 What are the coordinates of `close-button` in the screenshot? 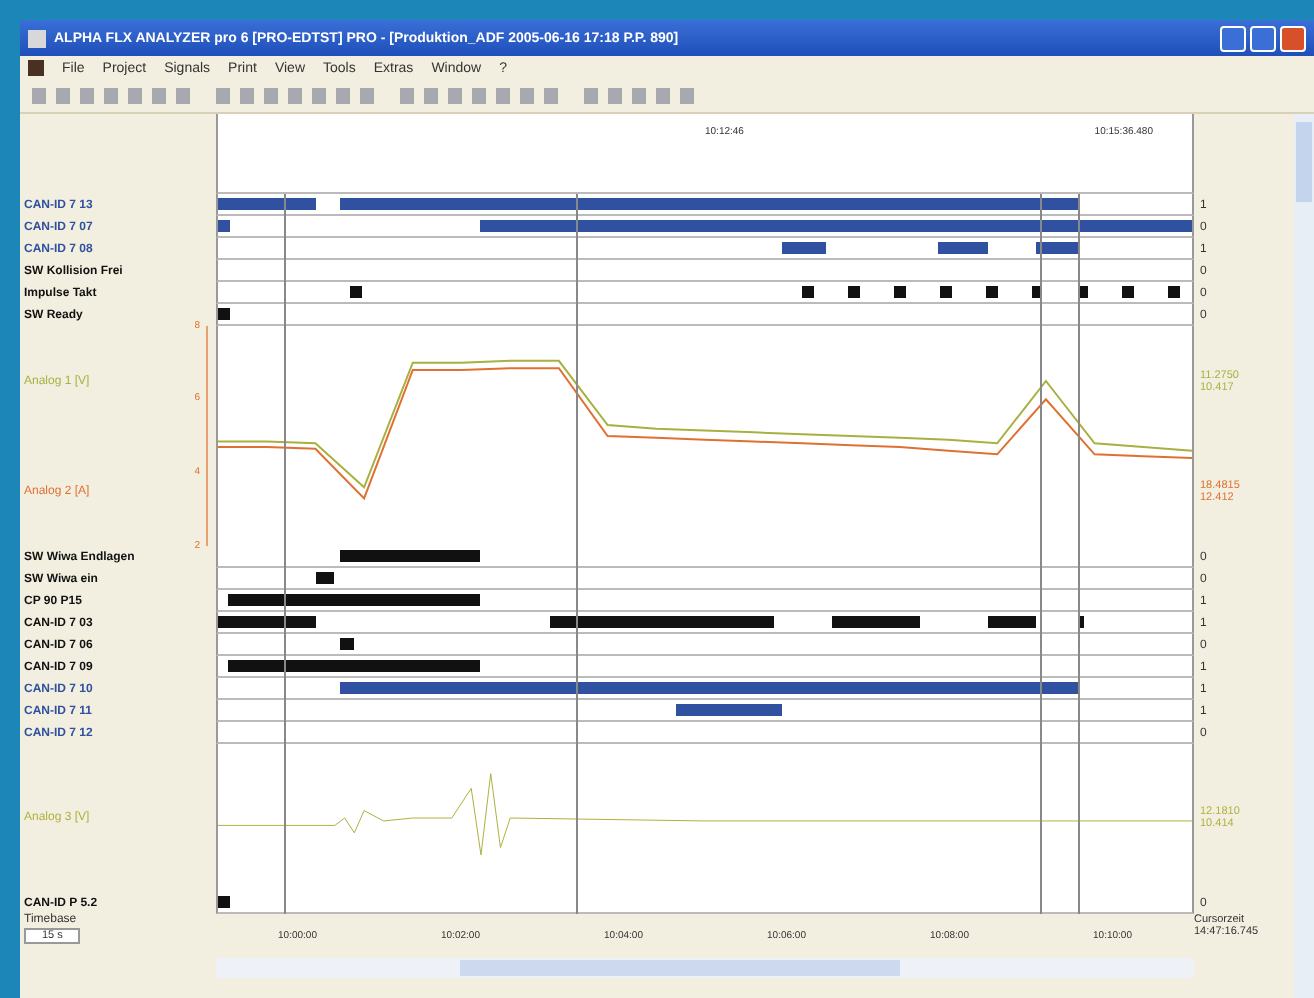 It's located at (1293, 38).